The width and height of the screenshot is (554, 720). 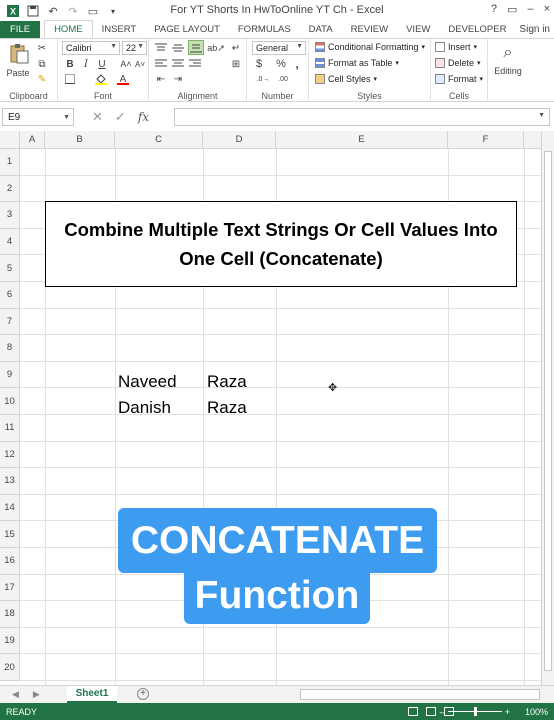 What do you see at coordinates (236, 64) in the screenshot?
I see `merge-center-icon: ⊞` at bounding box center [236, 64].